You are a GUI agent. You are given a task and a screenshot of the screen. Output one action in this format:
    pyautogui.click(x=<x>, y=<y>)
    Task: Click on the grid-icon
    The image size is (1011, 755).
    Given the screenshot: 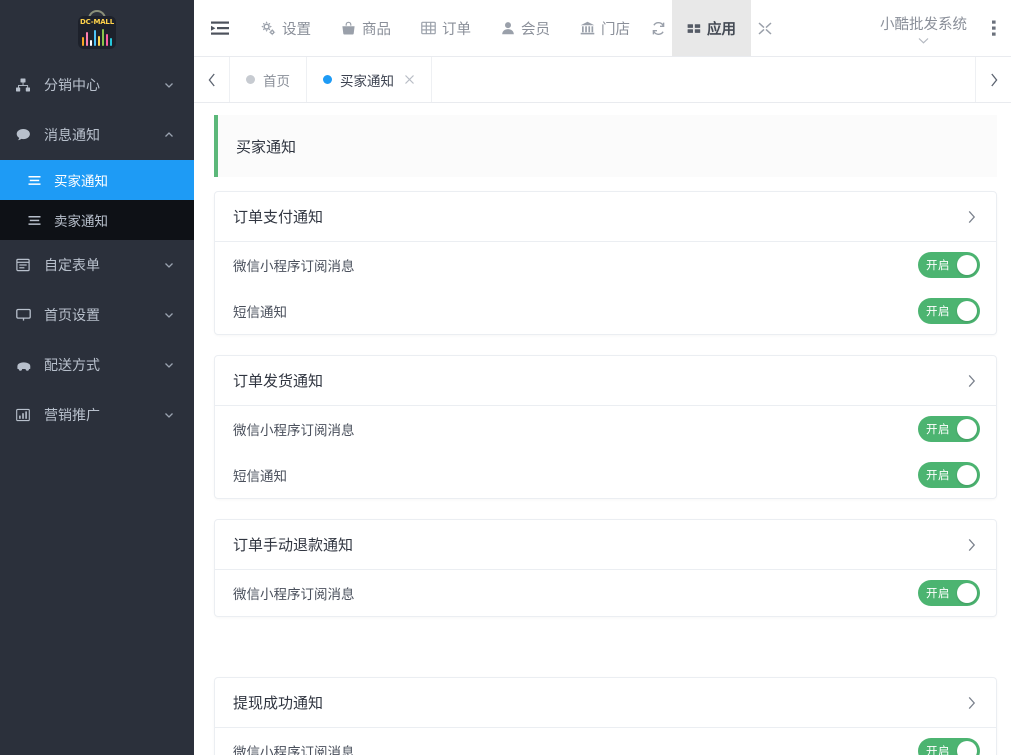 What is the action you would take?
    pyautogui.click(x=694, y=28)
    